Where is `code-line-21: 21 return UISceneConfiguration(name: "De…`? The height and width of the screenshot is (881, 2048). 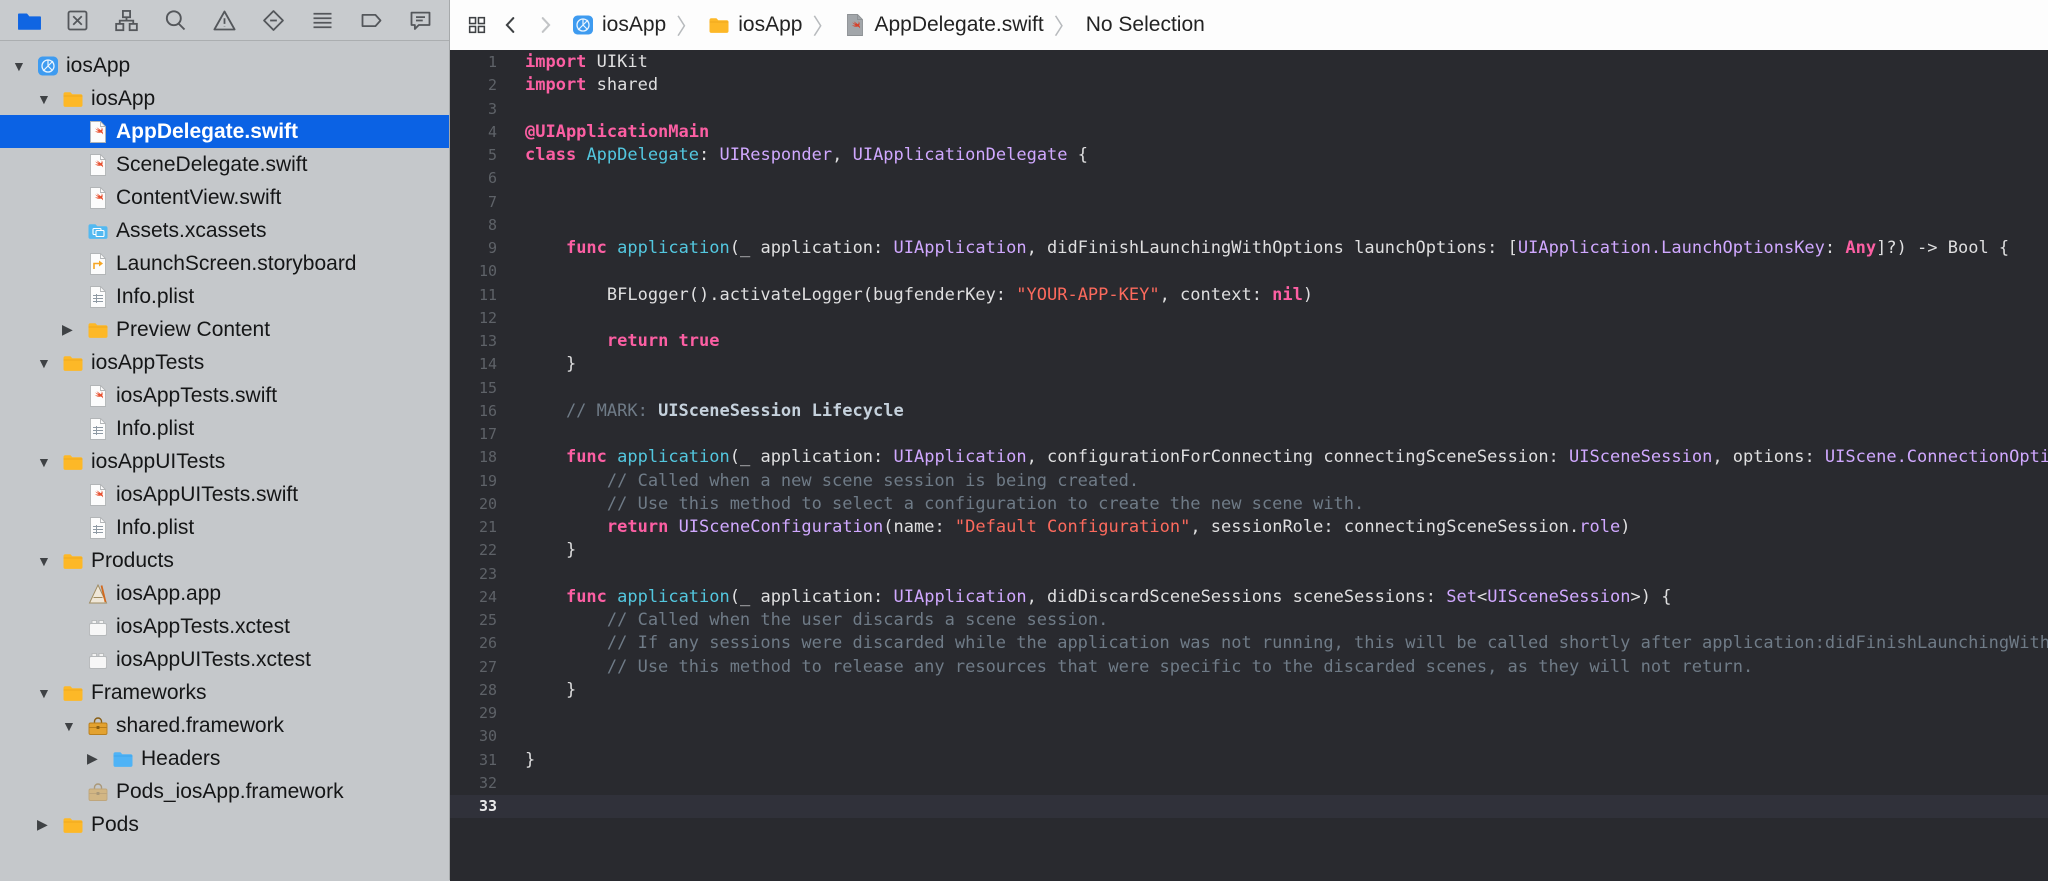 code-line-21: 21 return UISceneConfiguration(name: "De… is located at coordinates (1249, 527).